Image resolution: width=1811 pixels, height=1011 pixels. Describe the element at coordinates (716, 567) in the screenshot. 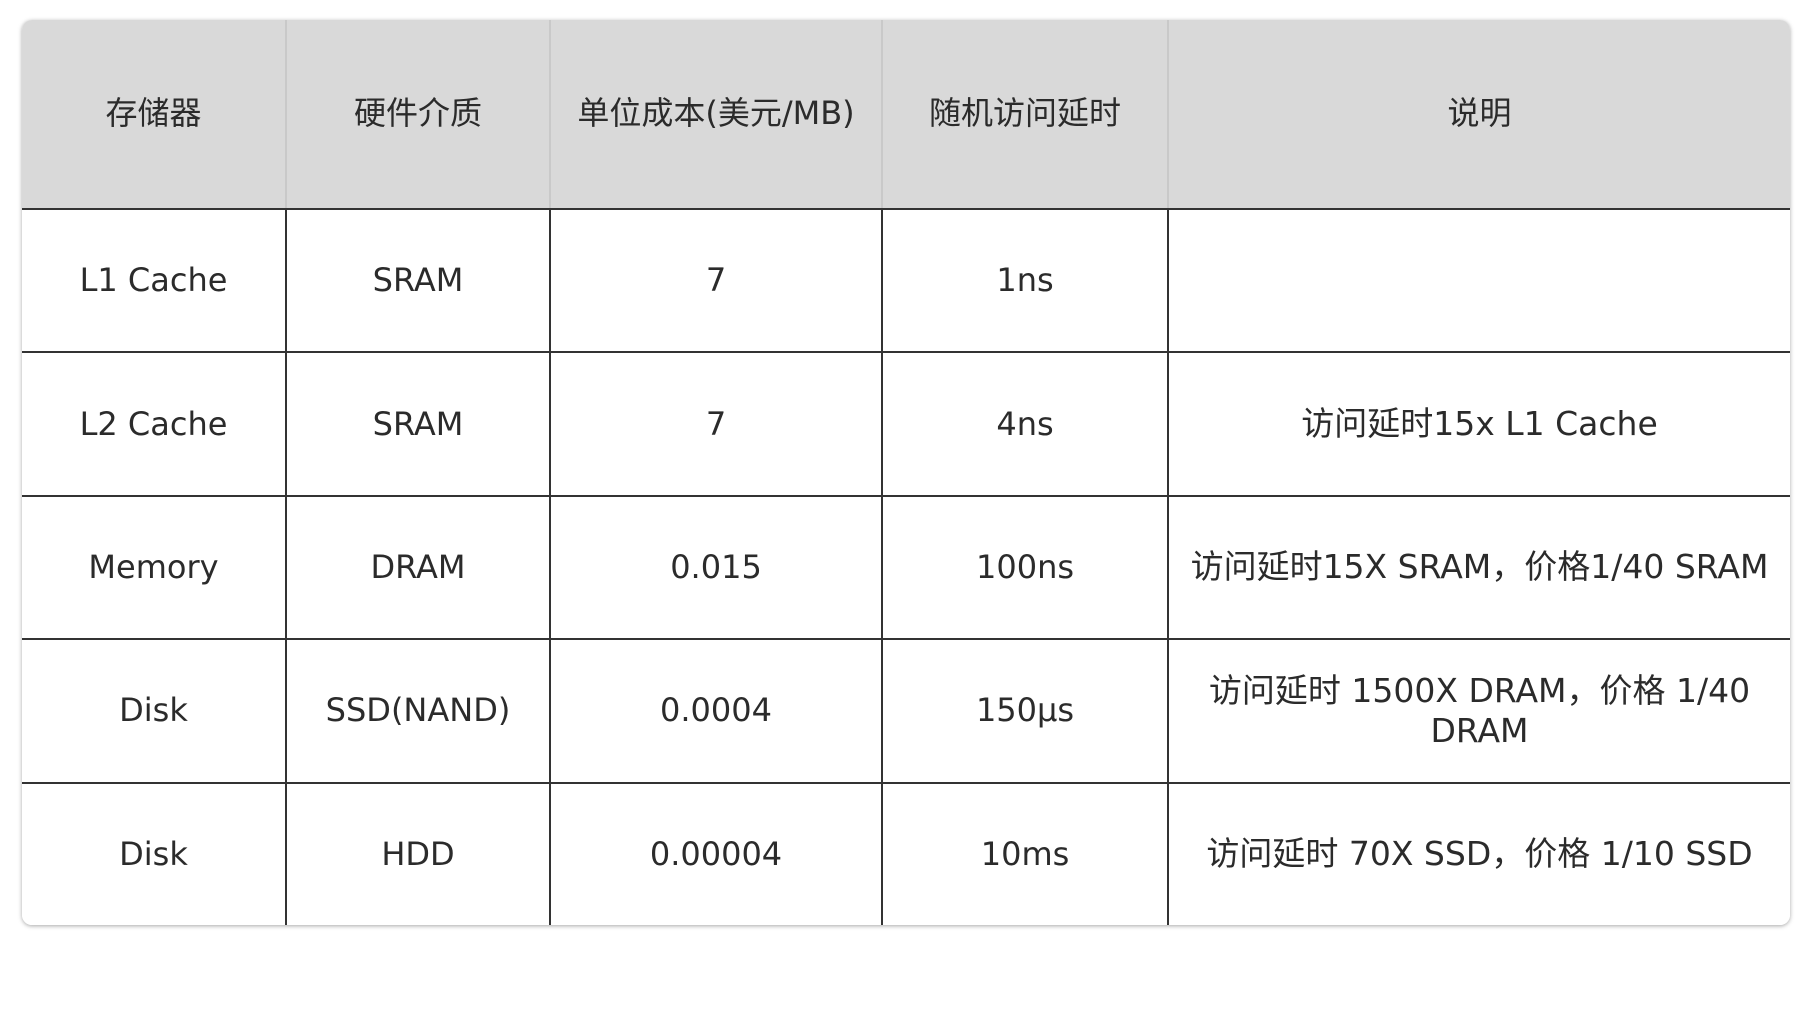

I see `cell-unit-cost: 0.015` at that location.